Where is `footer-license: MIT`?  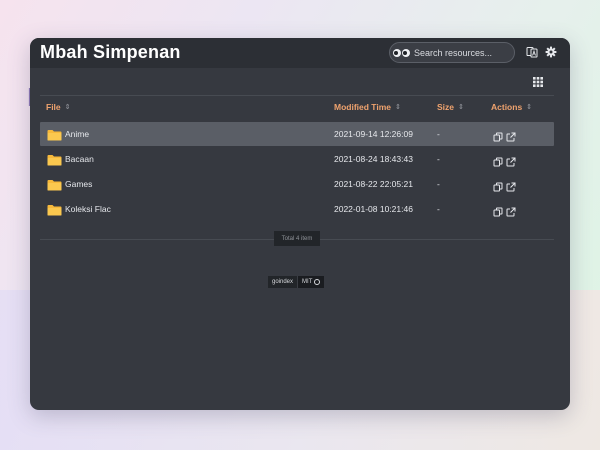 footer-license: MIT is located at coordinates (311, 282).